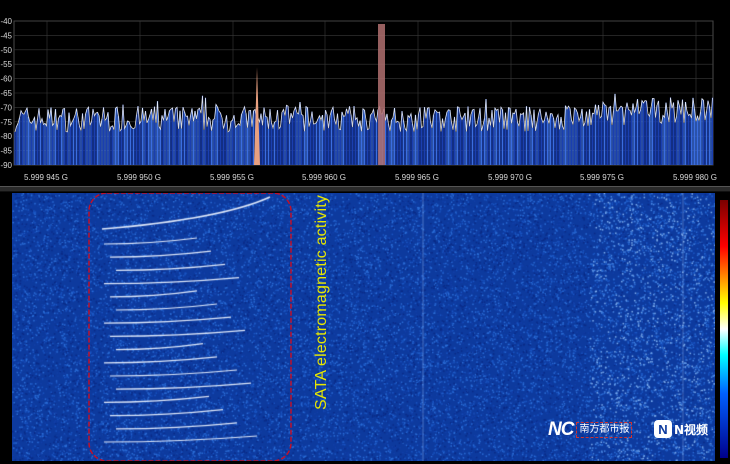  I want to click on video-brand-name: N视频, so click(691, 429).